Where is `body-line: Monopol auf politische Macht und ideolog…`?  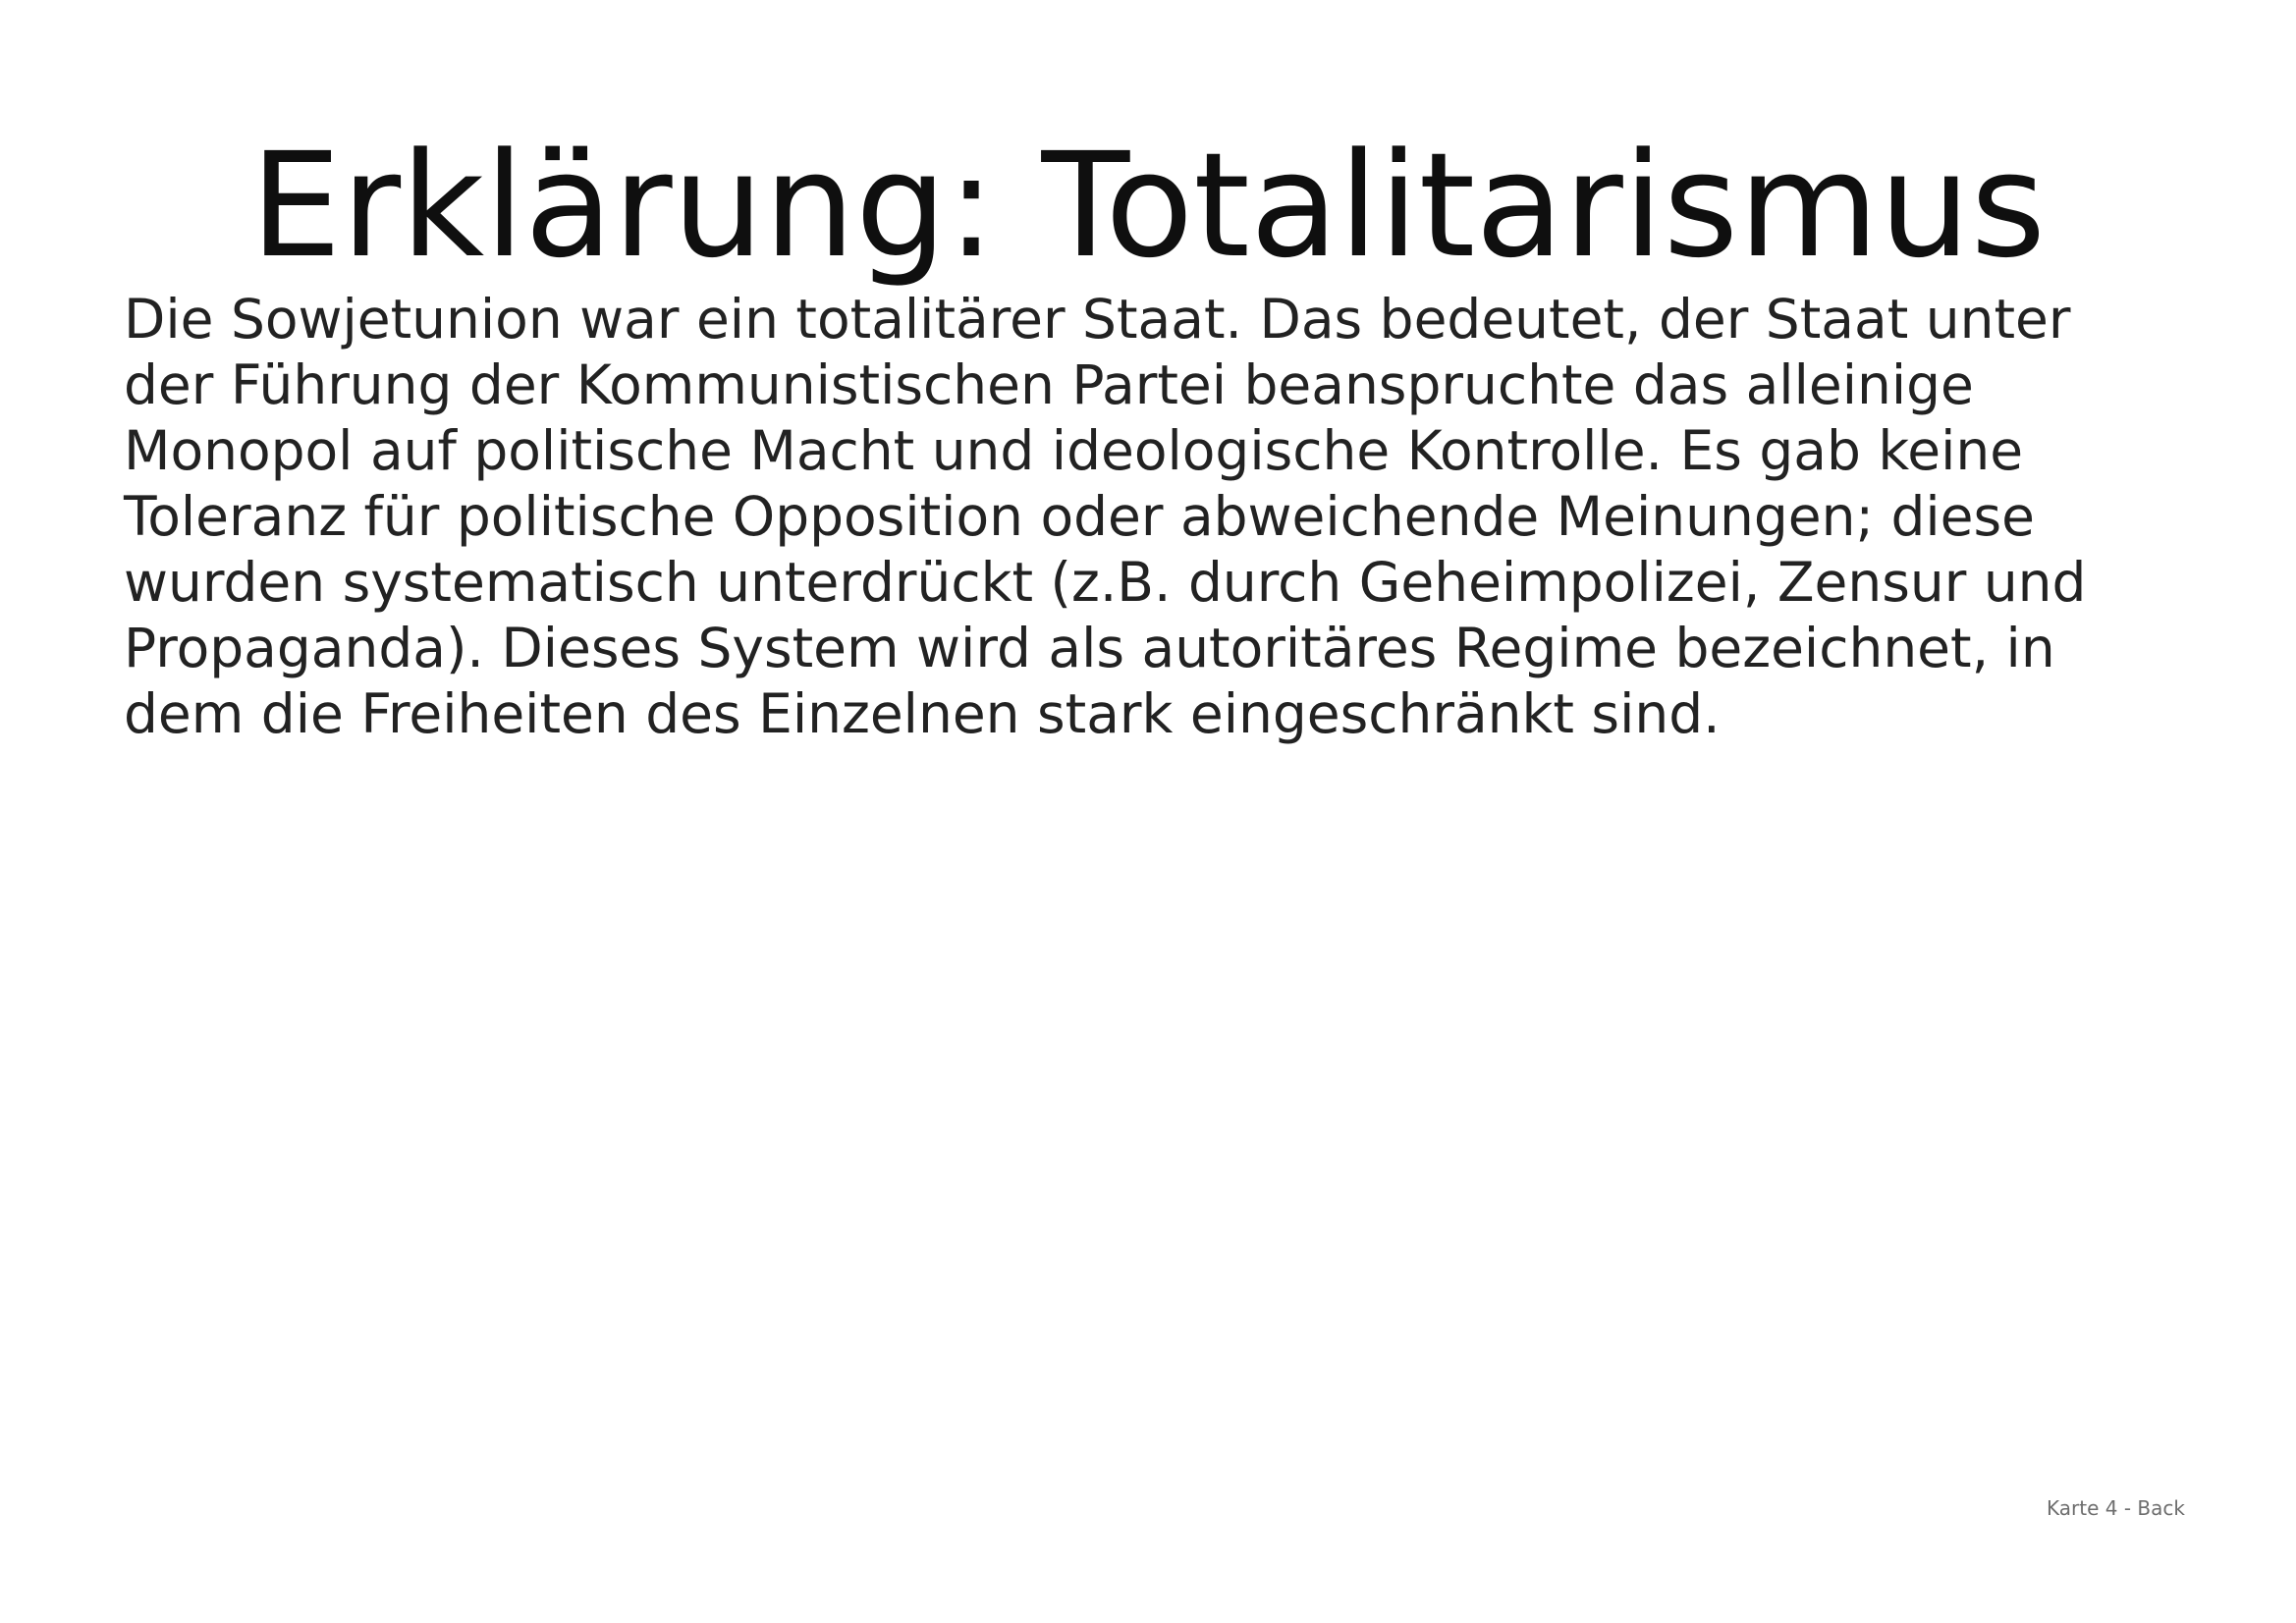
body-line: Monopol auf politische Macht und ideolog… is located at coordinates (1074, 450).